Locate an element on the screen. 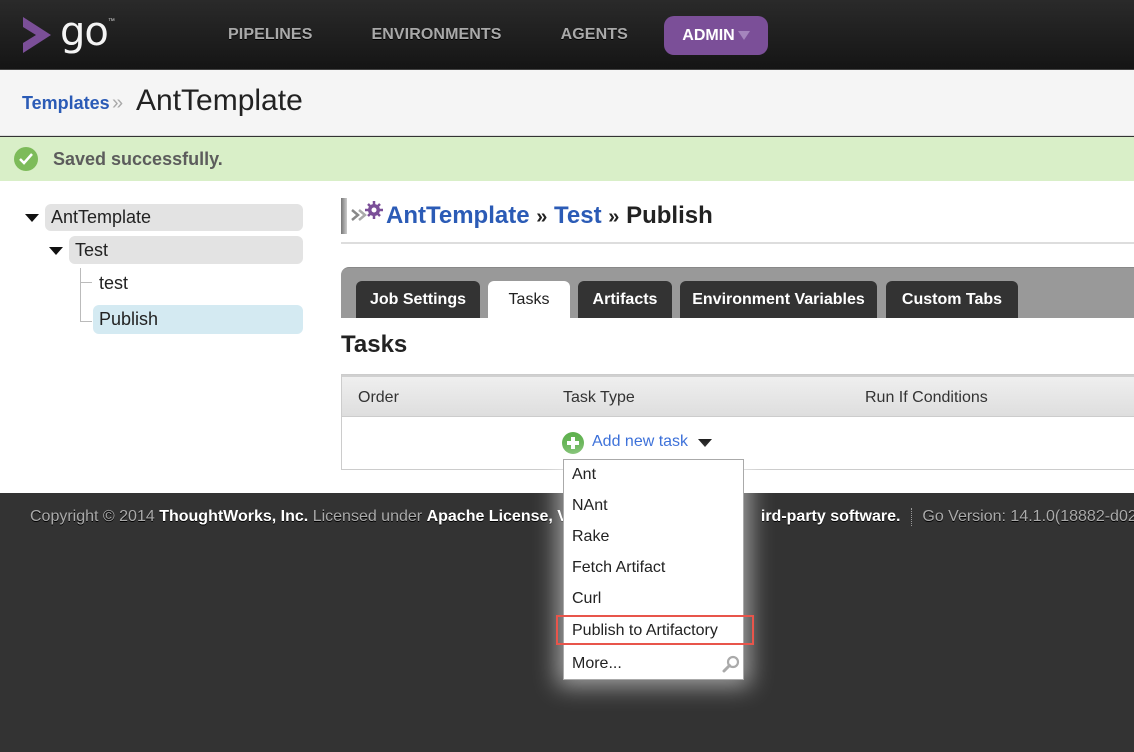  column-header-task-type: Task Type is located at coordinates (599, 397).